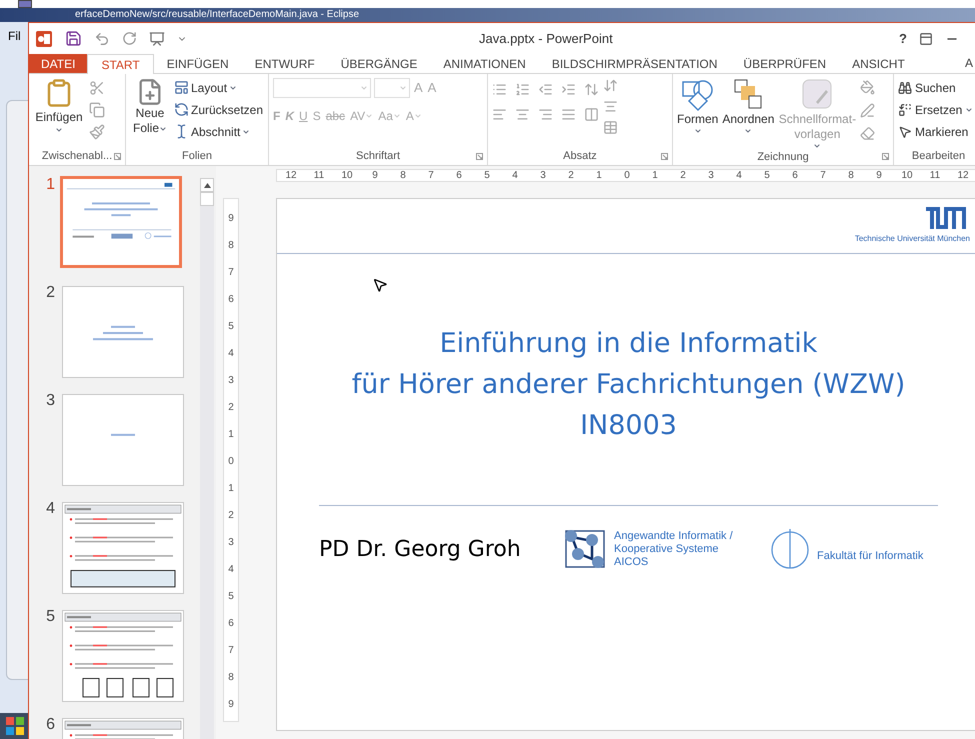 The width and height of the screenshot is (975, 739). What do you see at coordinates (748, 106) in the screenshot?
I see `ribbon-button: Anordnen` at bounding box center [748, 106].